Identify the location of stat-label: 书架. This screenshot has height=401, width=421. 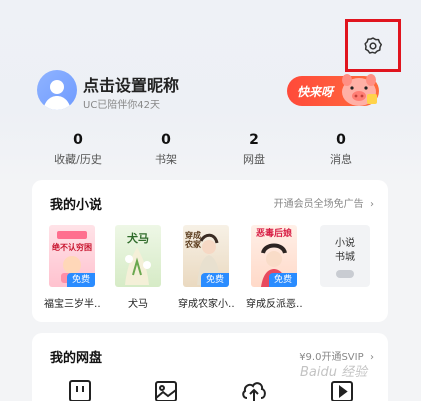
(166, 159).